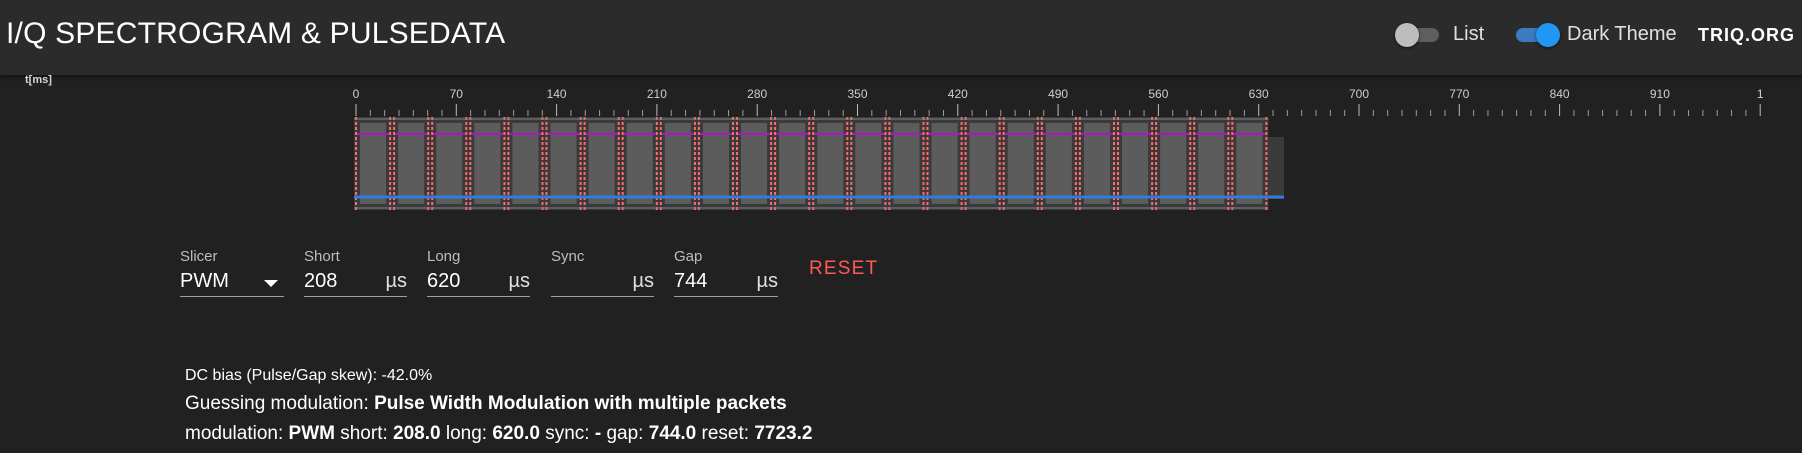  Describe the element at coordinates (355, 272) in the screenshot. I see `short-field: Short 208 µs` at that location.